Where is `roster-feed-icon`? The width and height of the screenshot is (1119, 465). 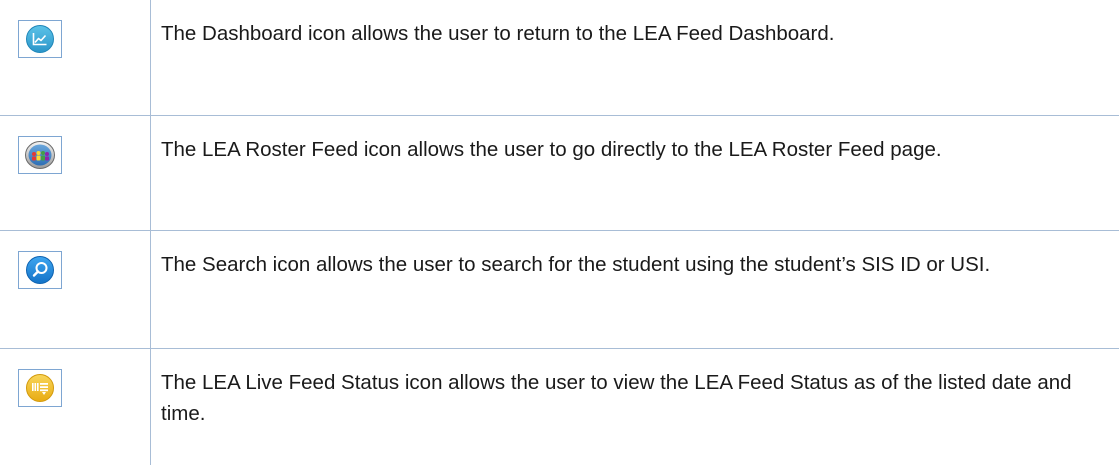
roster-feed-icon is located at coordinates (40, 155).